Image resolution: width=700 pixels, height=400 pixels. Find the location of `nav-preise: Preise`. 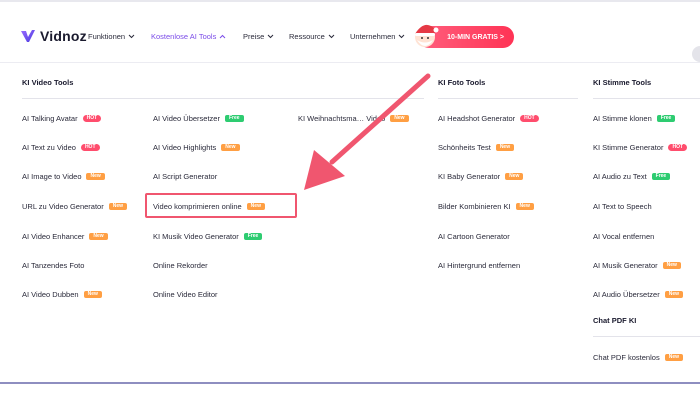

nav-preise: Preise is located at coordinates (258, 36).